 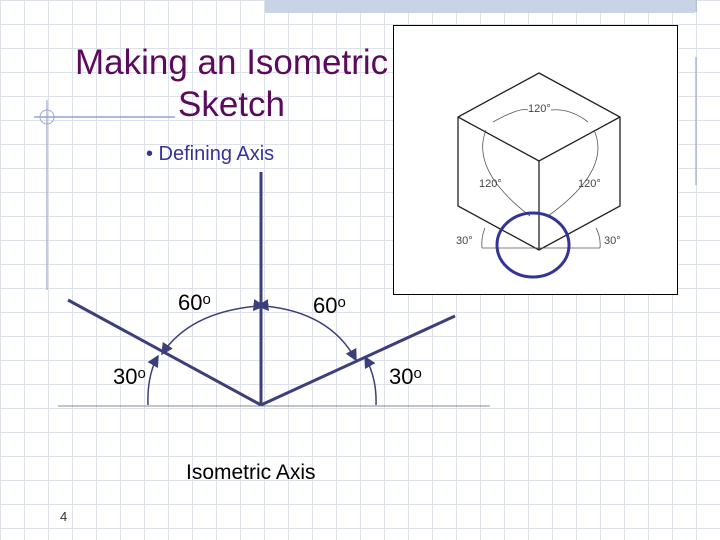 I want to click on highlight-circle, so click(x=533, y=245).